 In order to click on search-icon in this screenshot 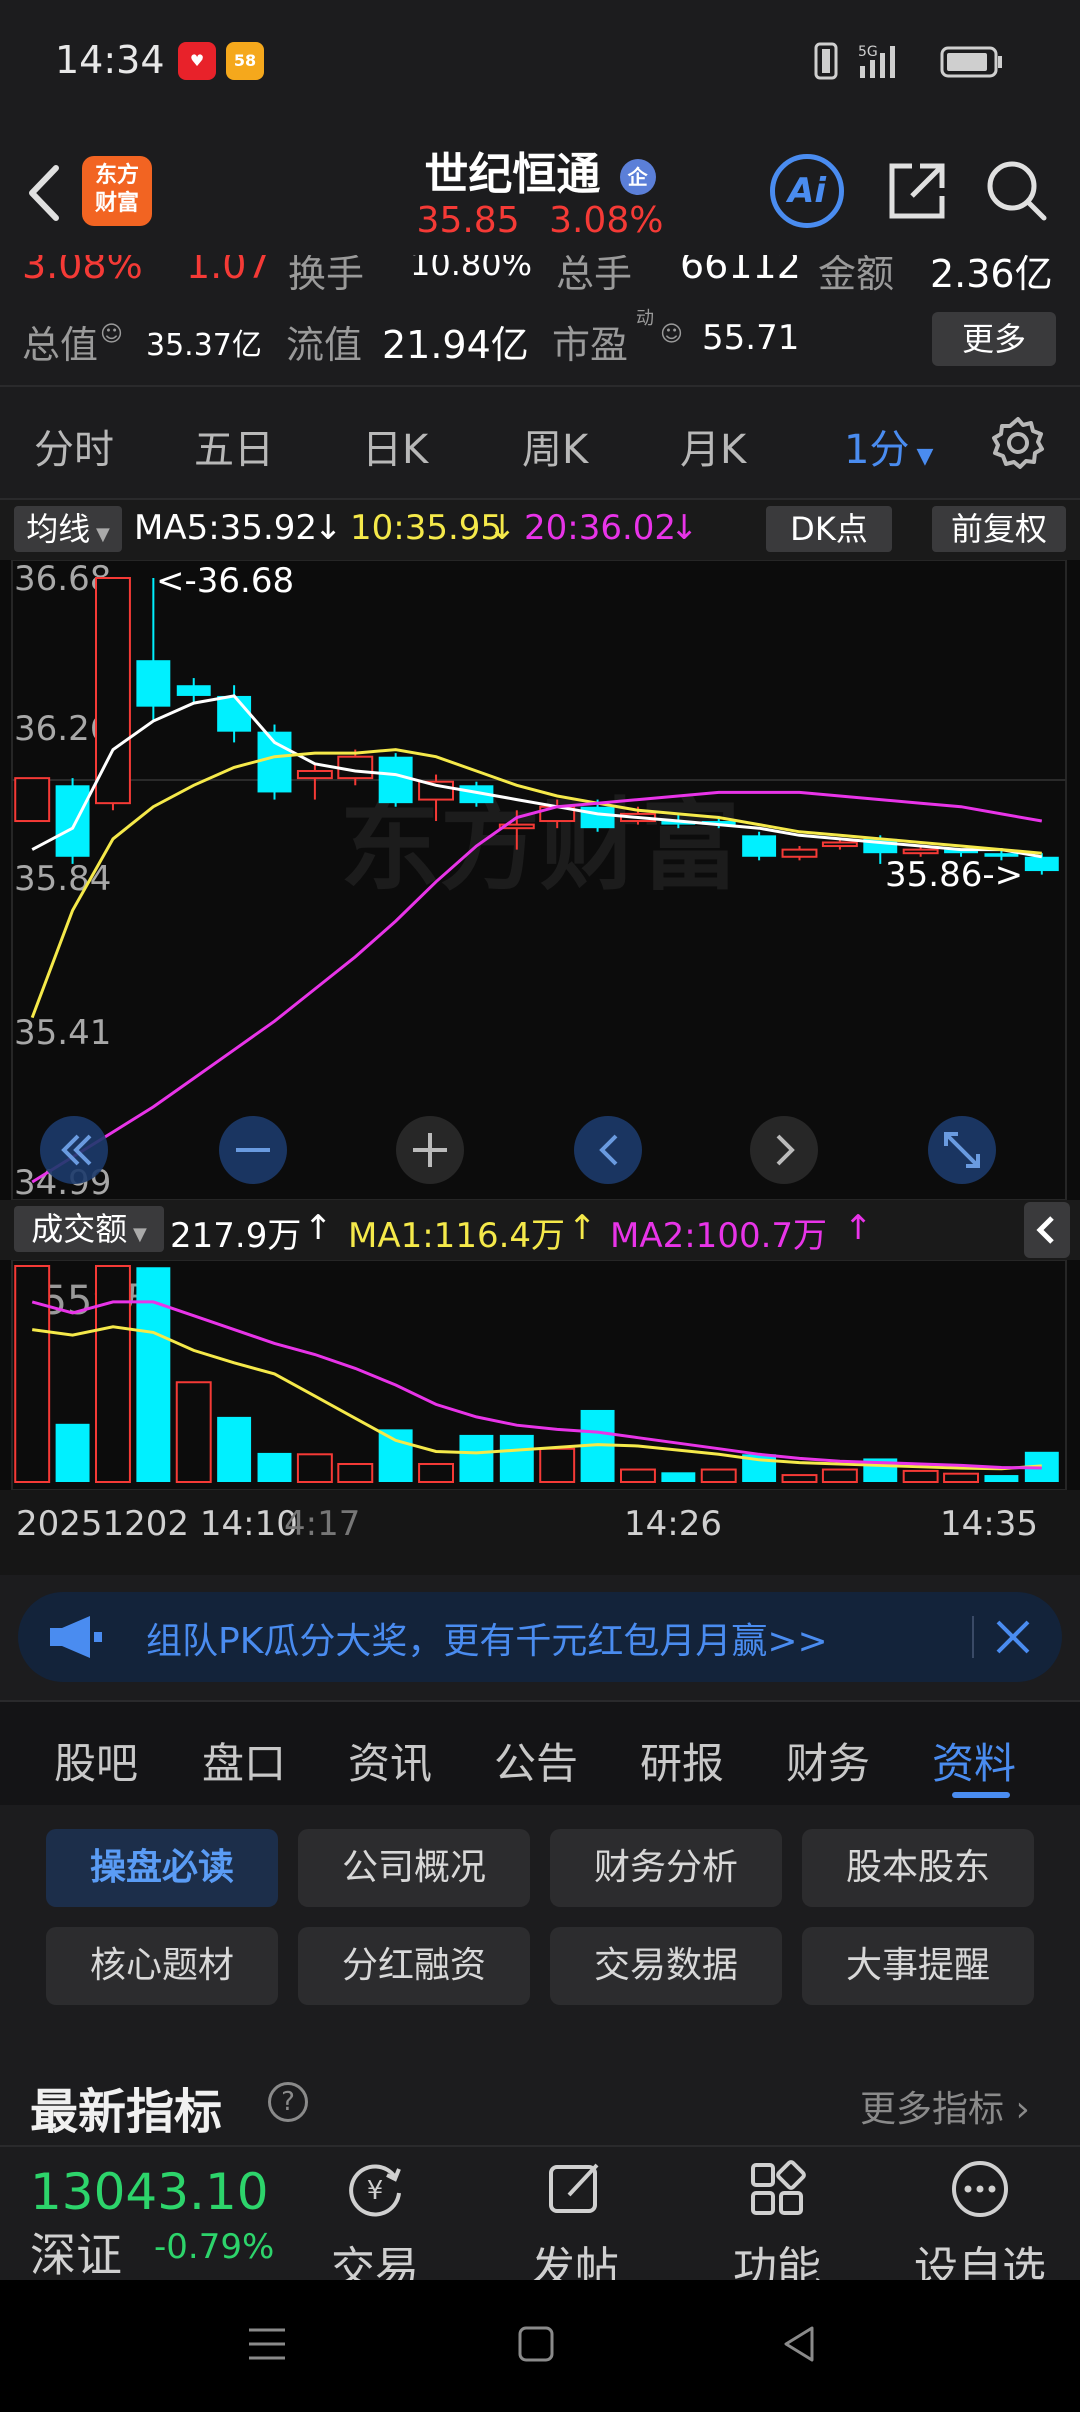, I will do `click(1017, 191)`.